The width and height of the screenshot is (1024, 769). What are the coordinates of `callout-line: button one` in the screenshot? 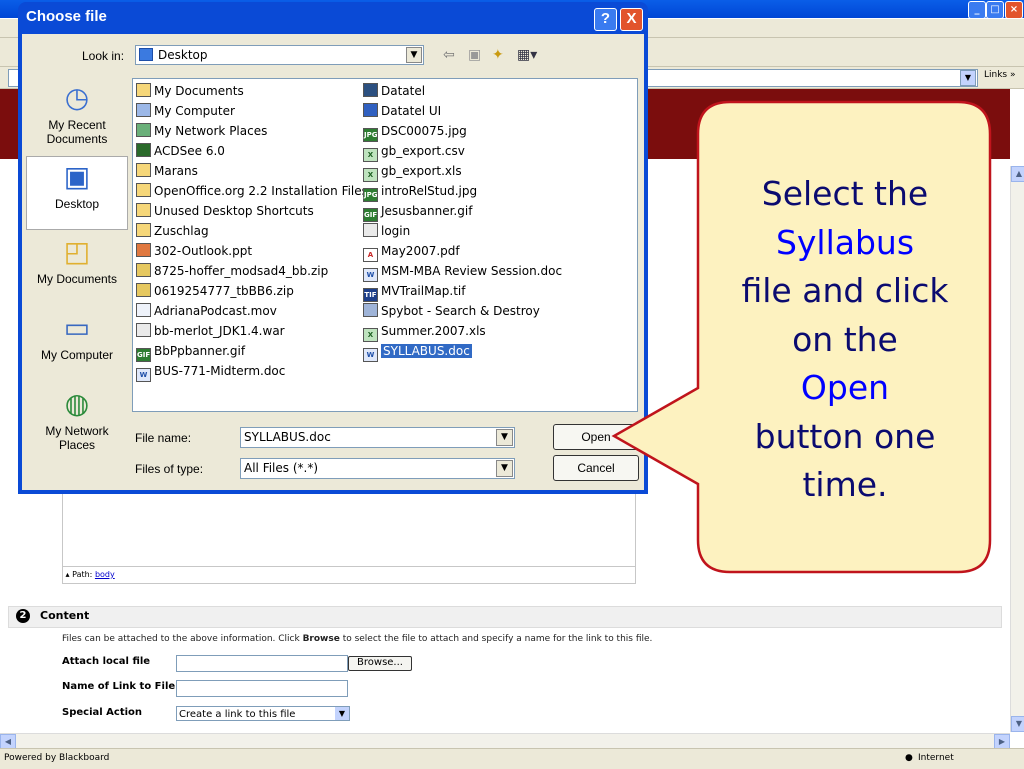 It's located at (845, 436).